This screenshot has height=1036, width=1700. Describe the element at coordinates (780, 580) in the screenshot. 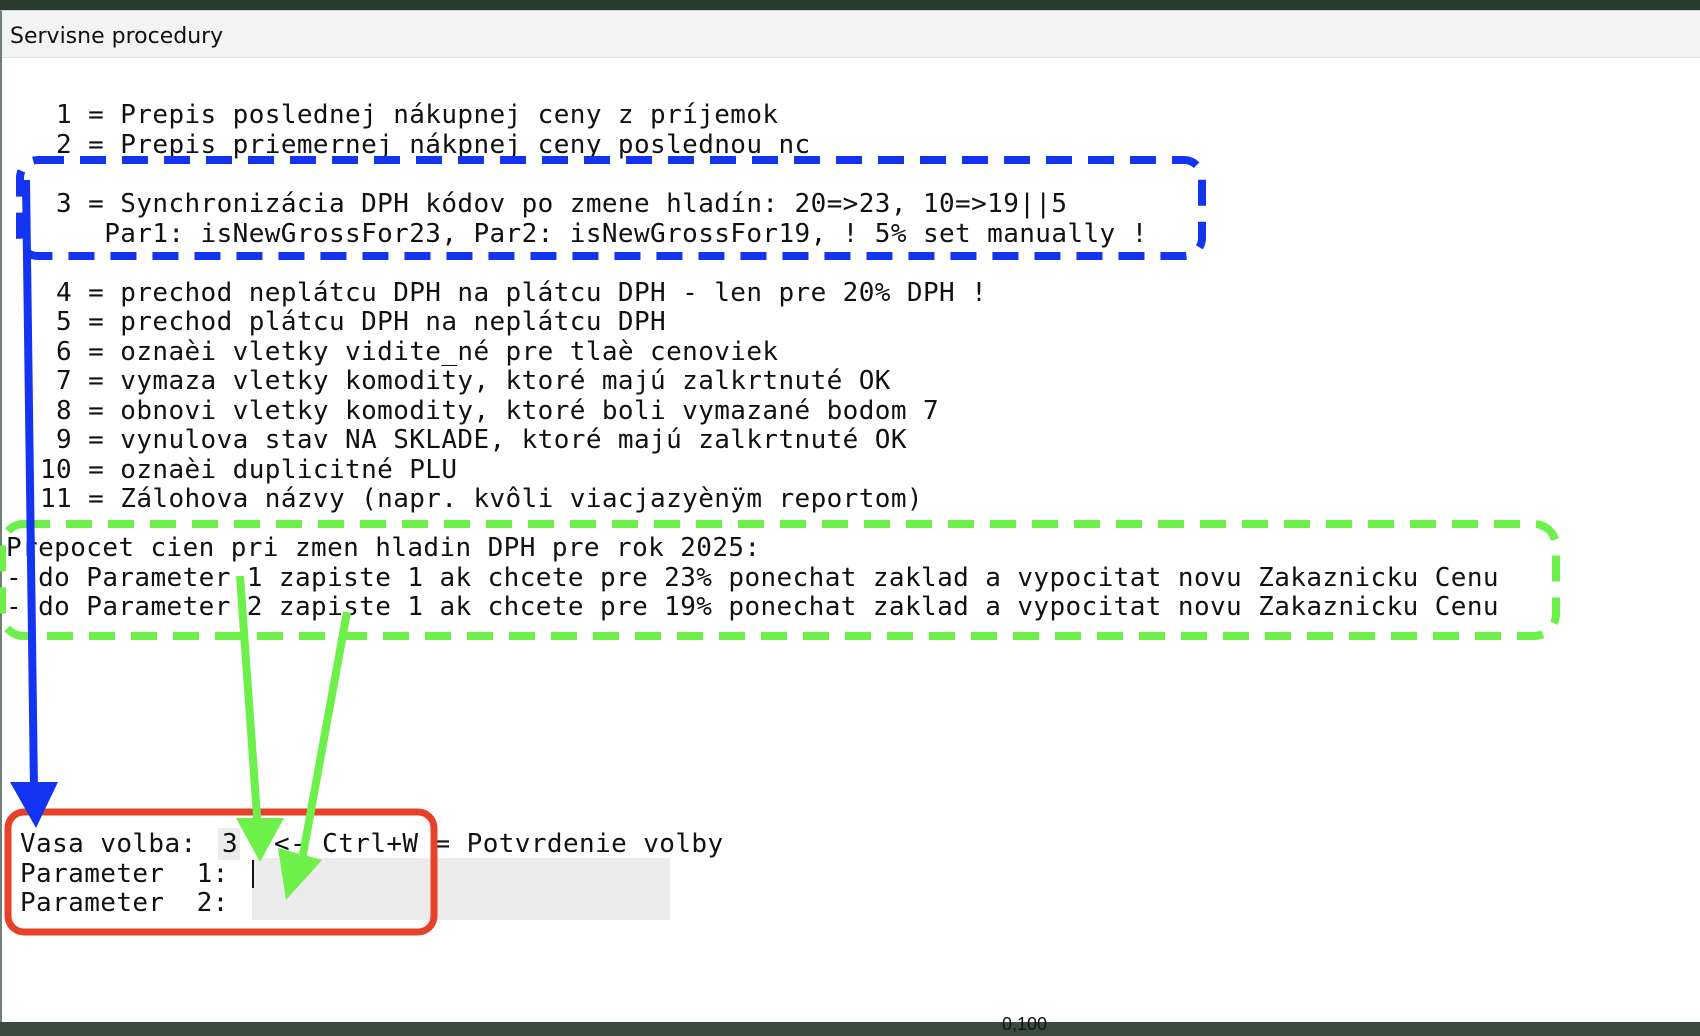

I see `green-highlight-box` at that location.